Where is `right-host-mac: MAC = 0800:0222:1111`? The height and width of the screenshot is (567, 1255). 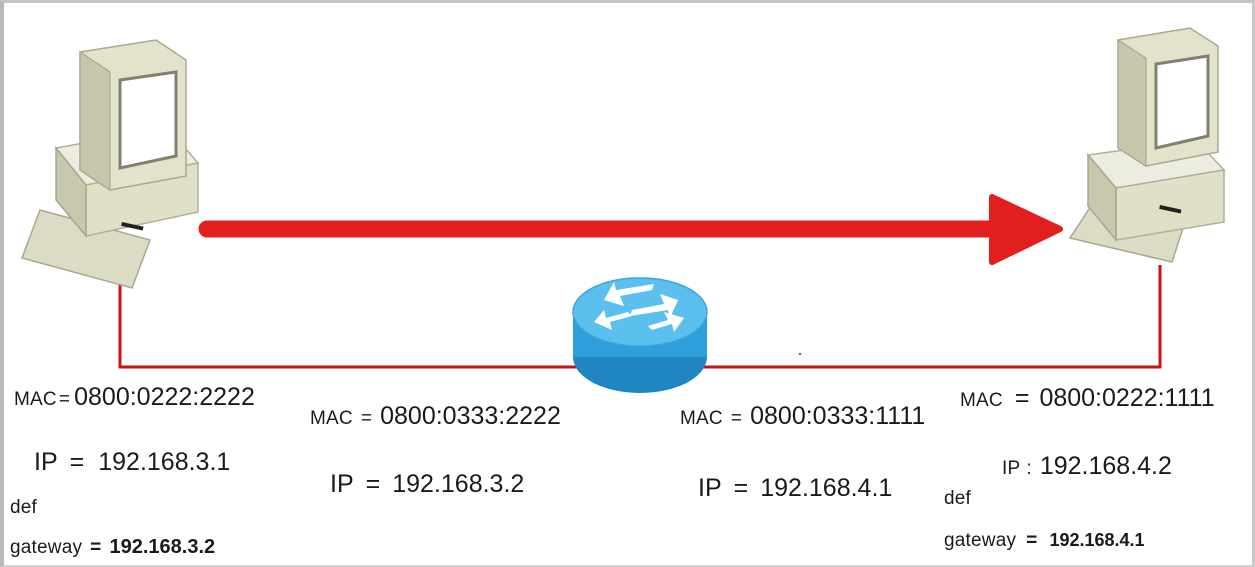
right-host-mac: MAC = 0800:0222:1111 is located at coordinates (1087, 398).